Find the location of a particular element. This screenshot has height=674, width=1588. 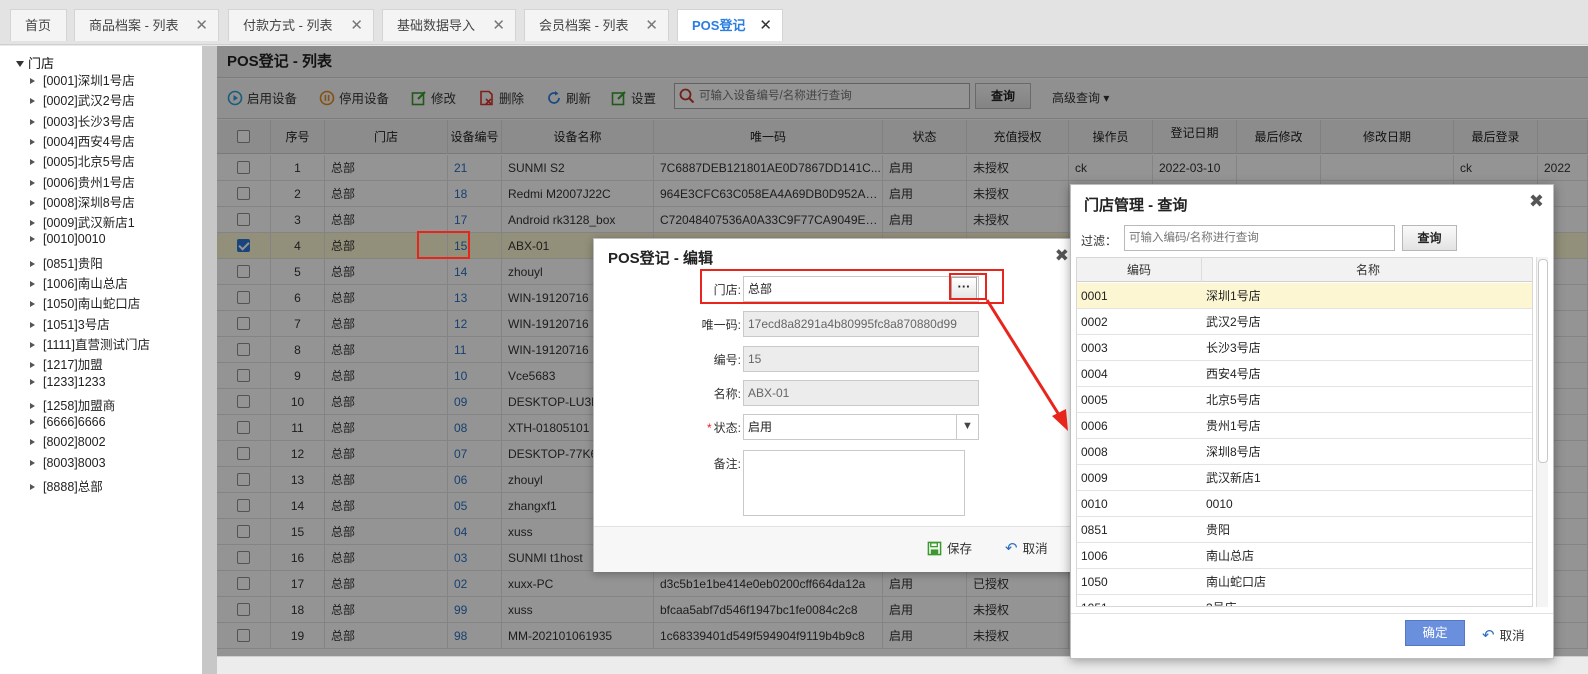

tree-item: [0006]贵州1号店 is located at coordinates (82, 181).